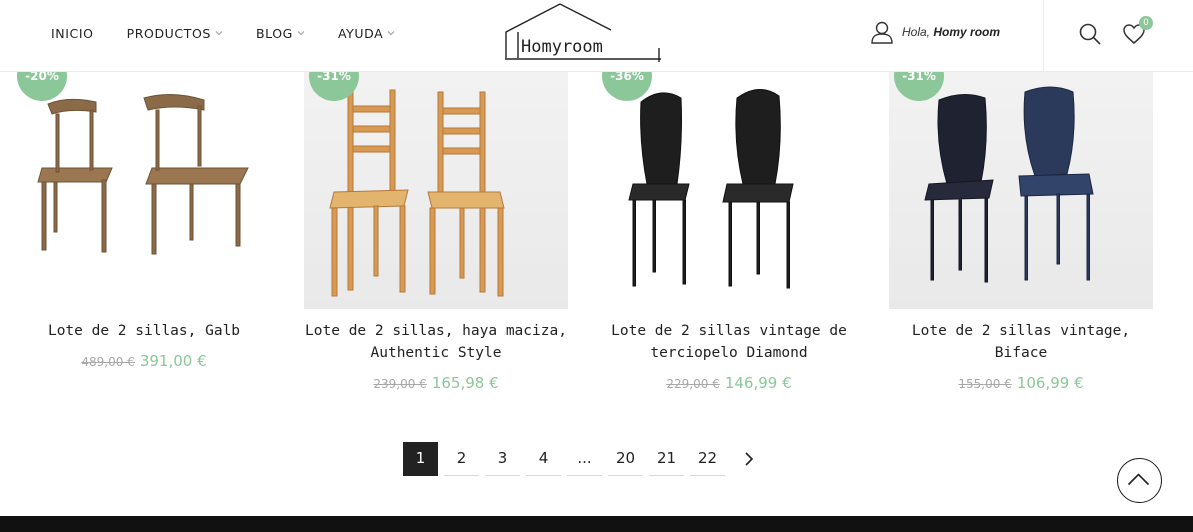  I want to click on nav-label: BLOG, so click(274, 33).